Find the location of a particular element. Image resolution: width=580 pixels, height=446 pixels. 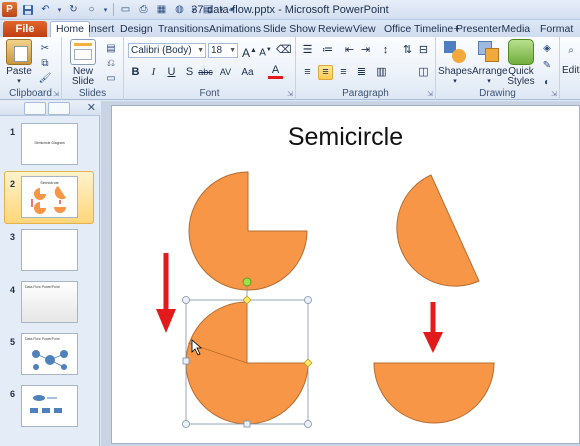

rotation-handle is located at coordinates (247, 282).